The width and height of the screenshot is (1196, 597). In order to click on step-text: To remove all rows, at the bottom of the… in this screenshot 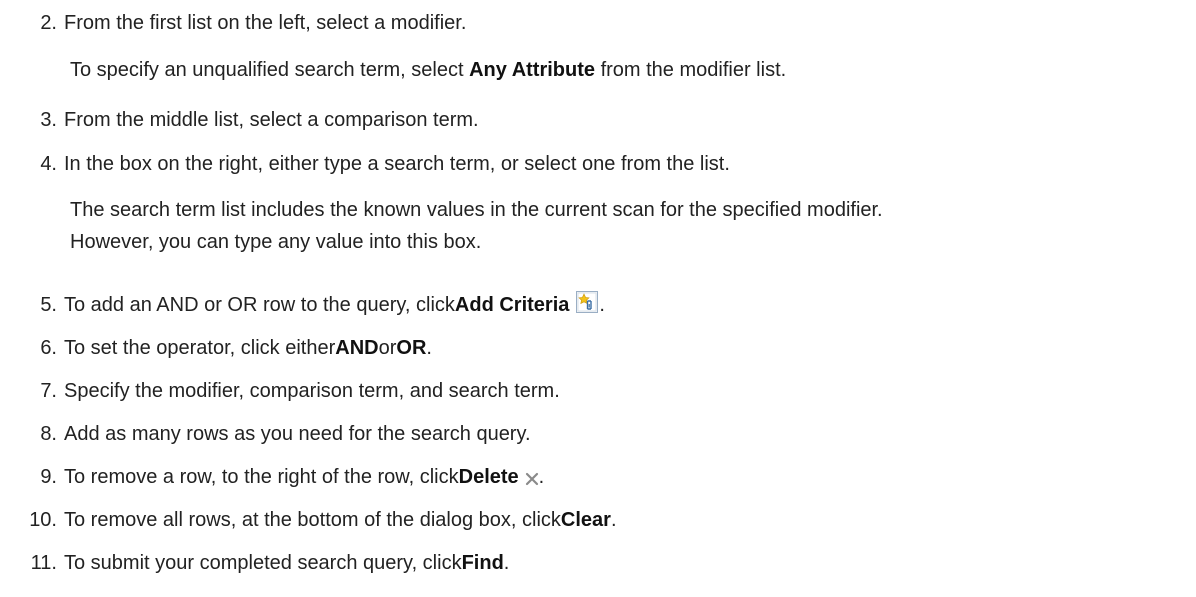, I will do `click(312, 519)`.